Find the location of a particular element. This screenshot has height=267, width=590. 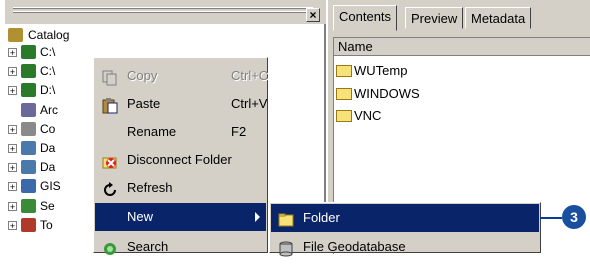

submenu-arrow-icon is located at coordinates (257, 217).